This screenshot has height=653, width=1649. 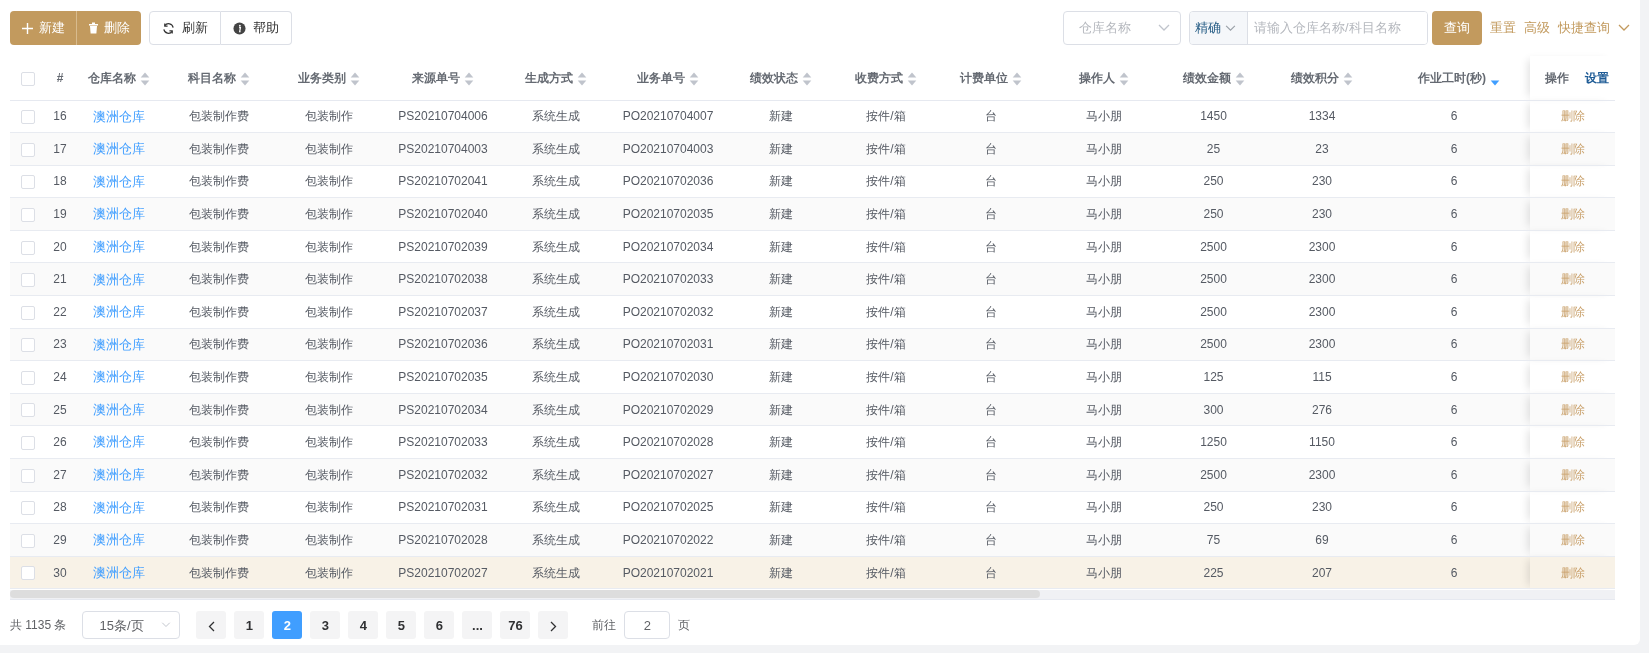 I want to click on scrollbar, so click(x=812, y=595).